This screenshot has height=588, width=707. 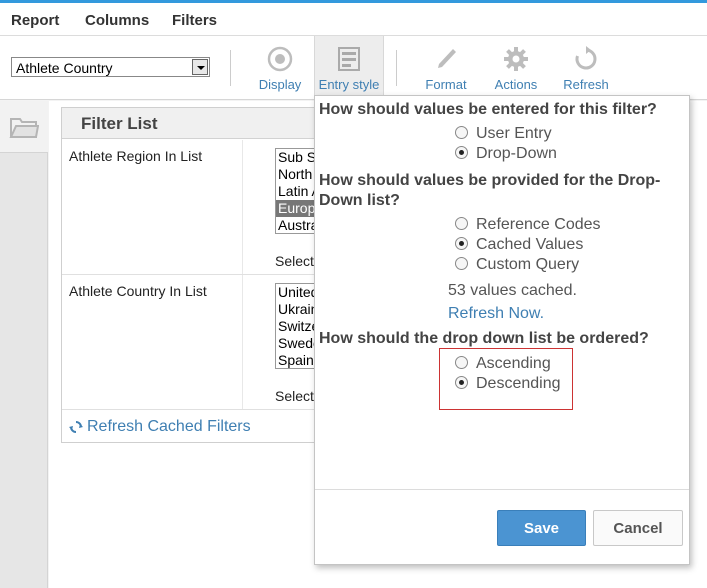 I want to click on question-line: Down list?, so click(x=359, y=200).